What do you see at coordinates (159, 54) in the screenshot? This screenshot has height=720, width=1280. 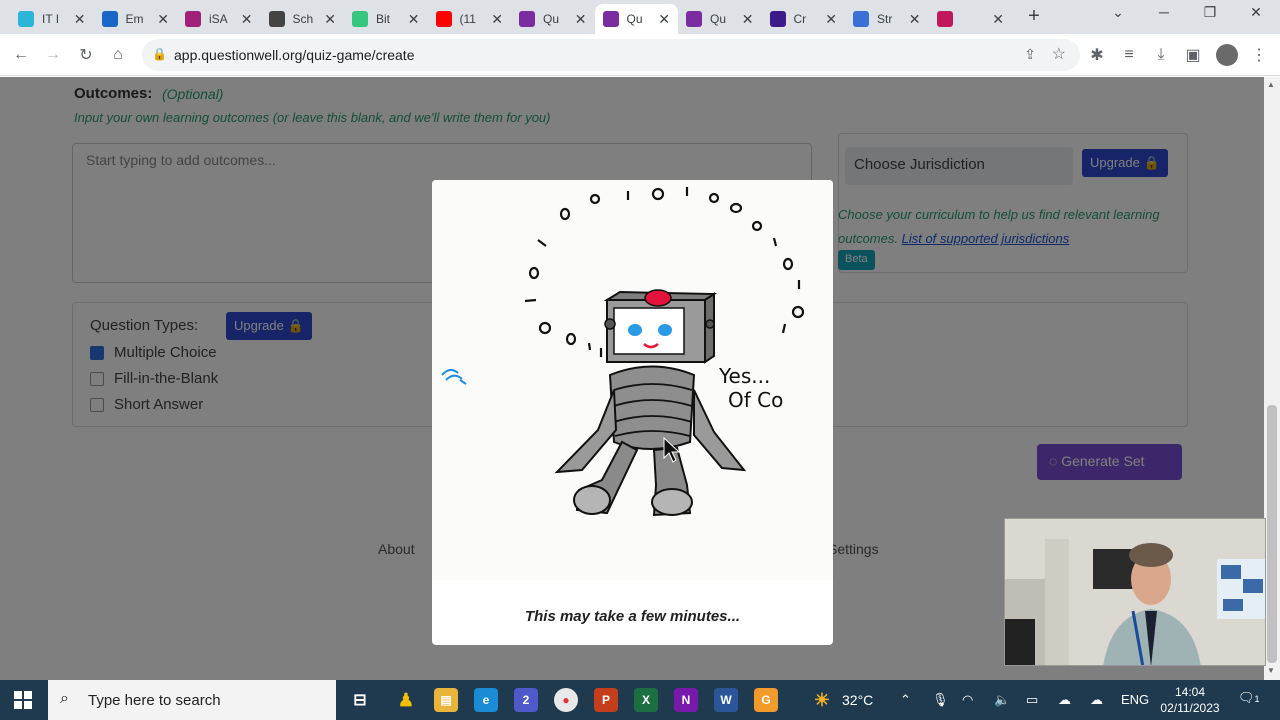 I see `lock-icon: 🔒` at bounding box center [159, 54].